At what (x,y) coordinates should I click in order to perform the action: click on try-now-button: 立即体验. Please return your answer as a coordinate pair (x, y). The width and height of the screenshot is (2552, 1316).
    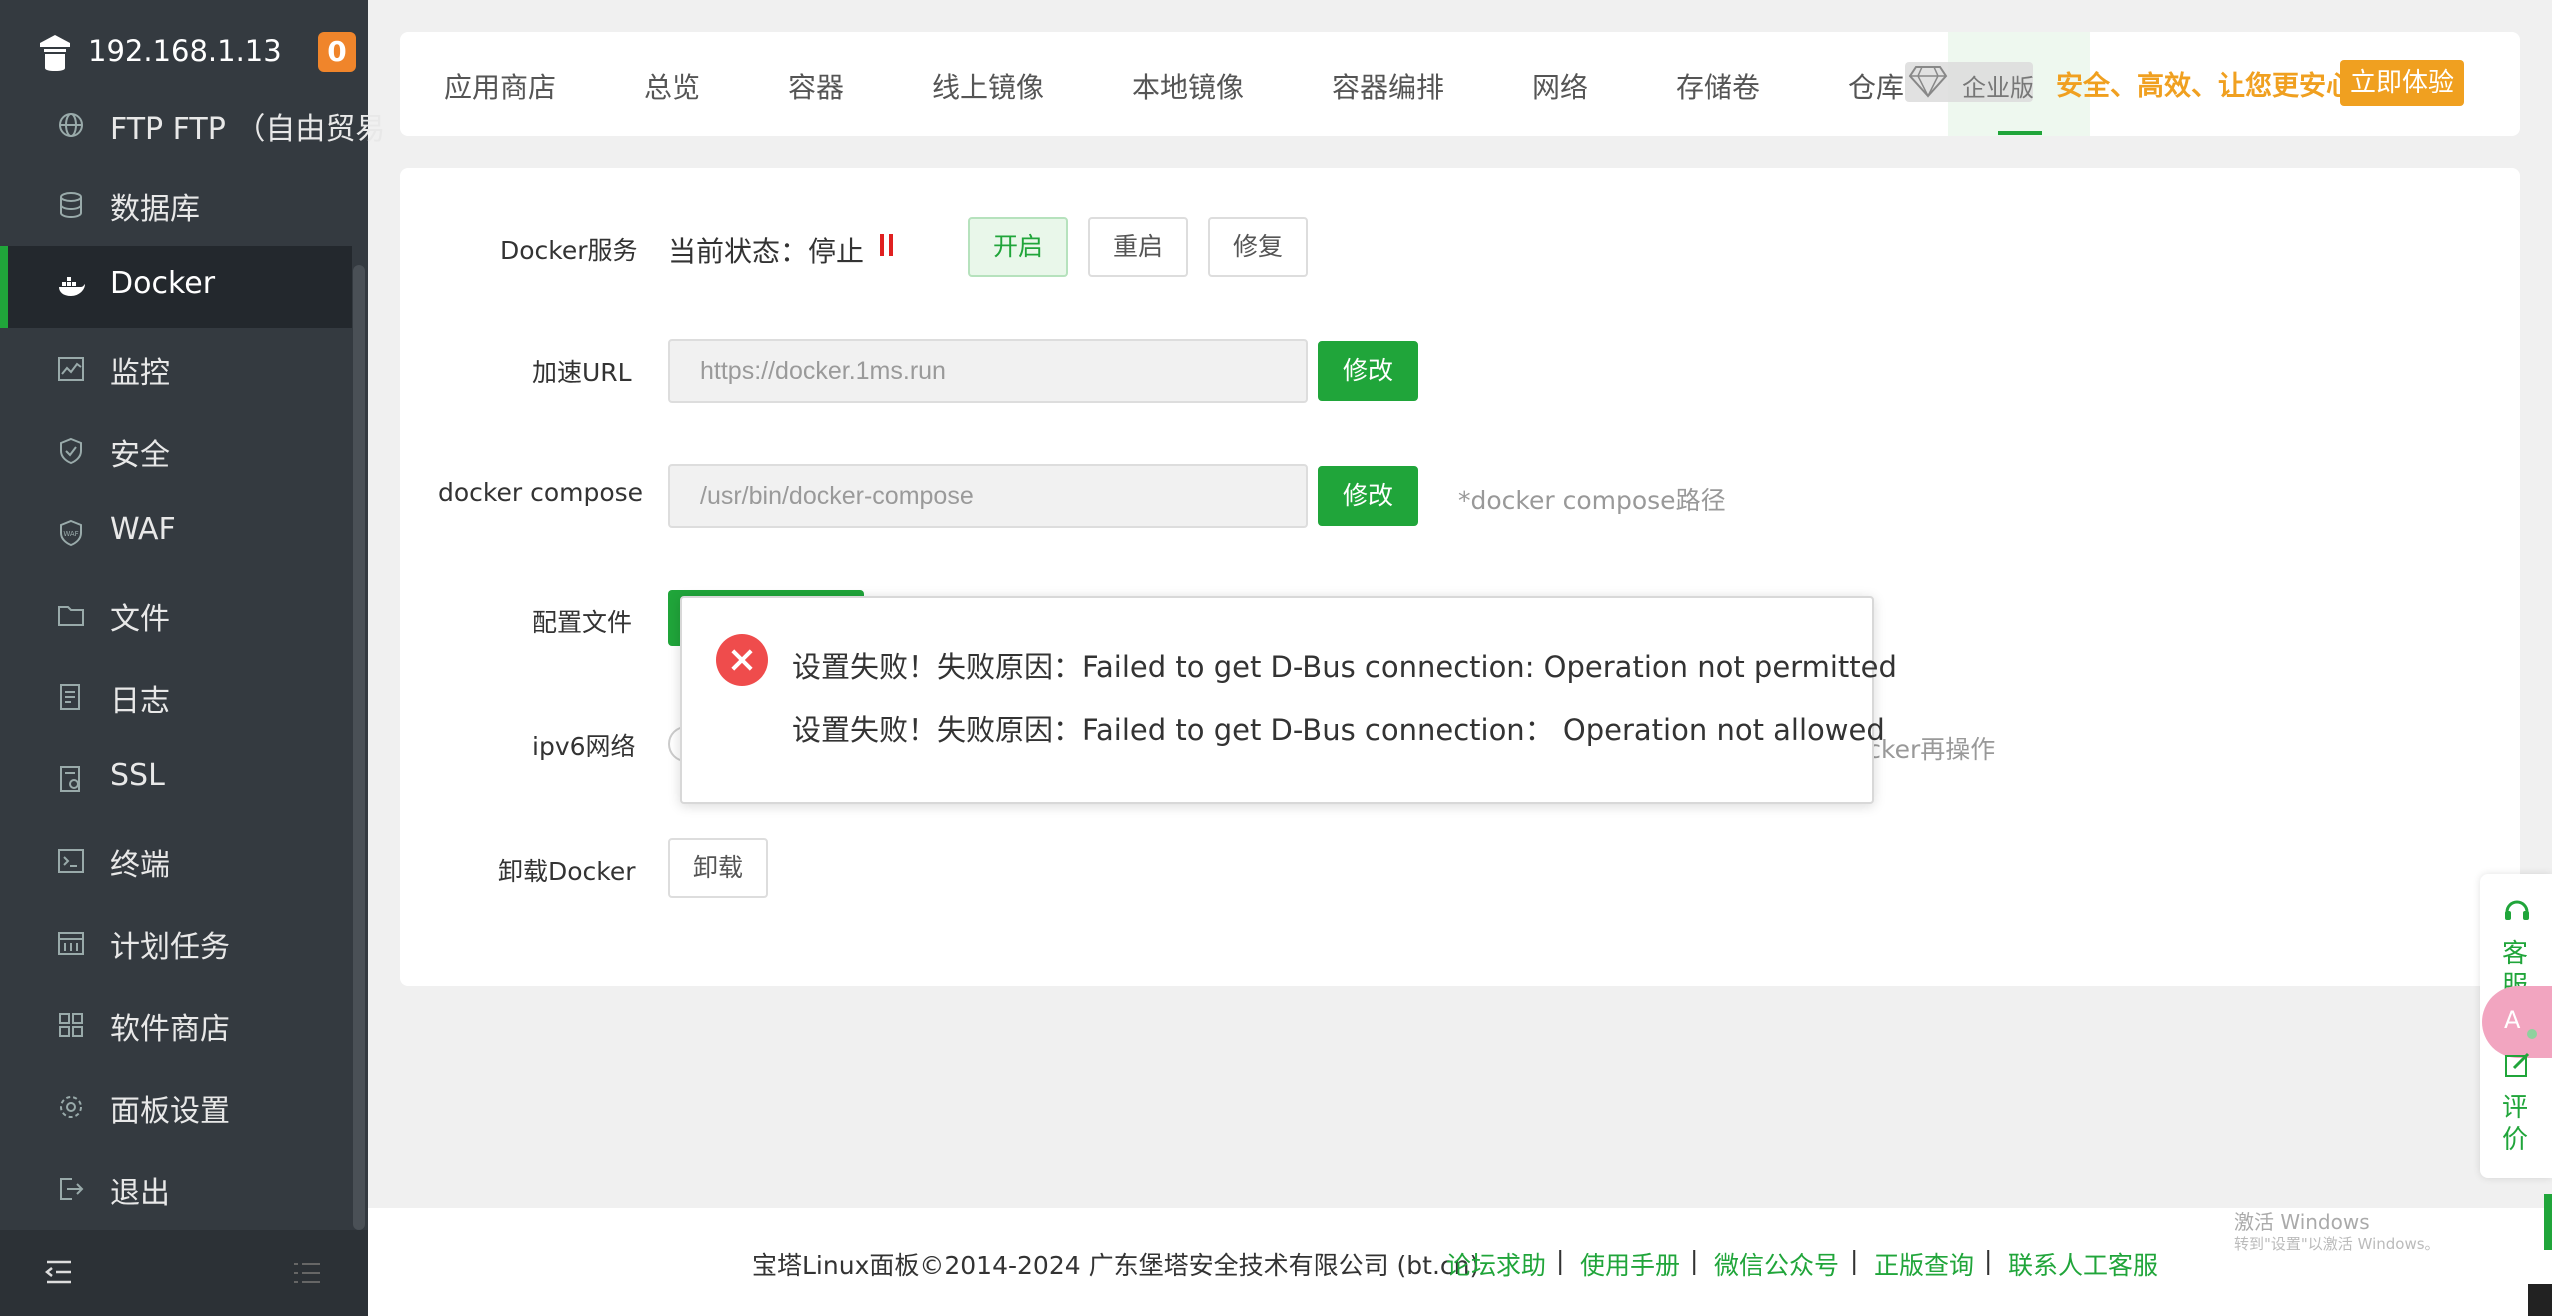
    Looking at the image, I should click on (2402, 83).